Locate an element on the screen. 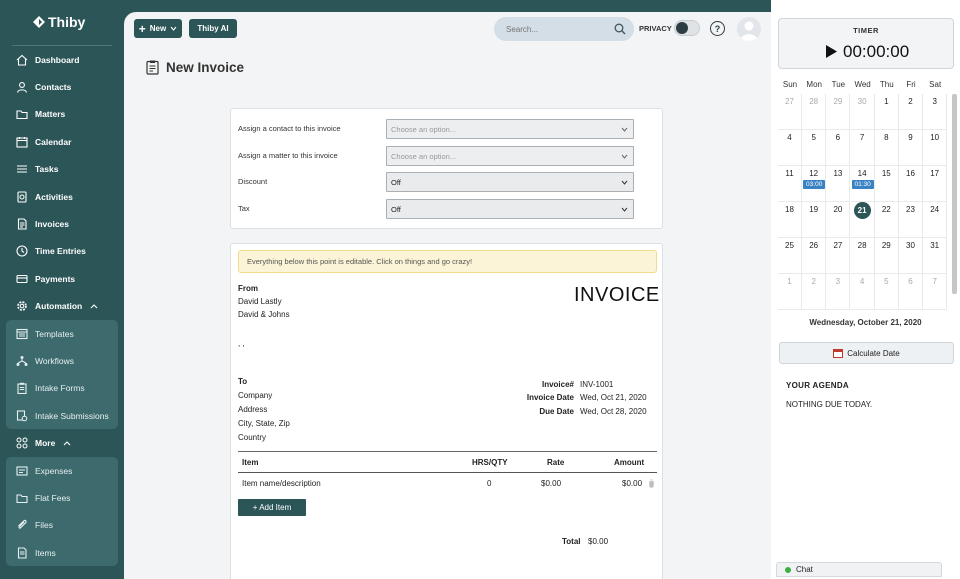 The height and width of the screenshot is (579, 960). calendar-day: 11 is located at coordinates (790, 184).